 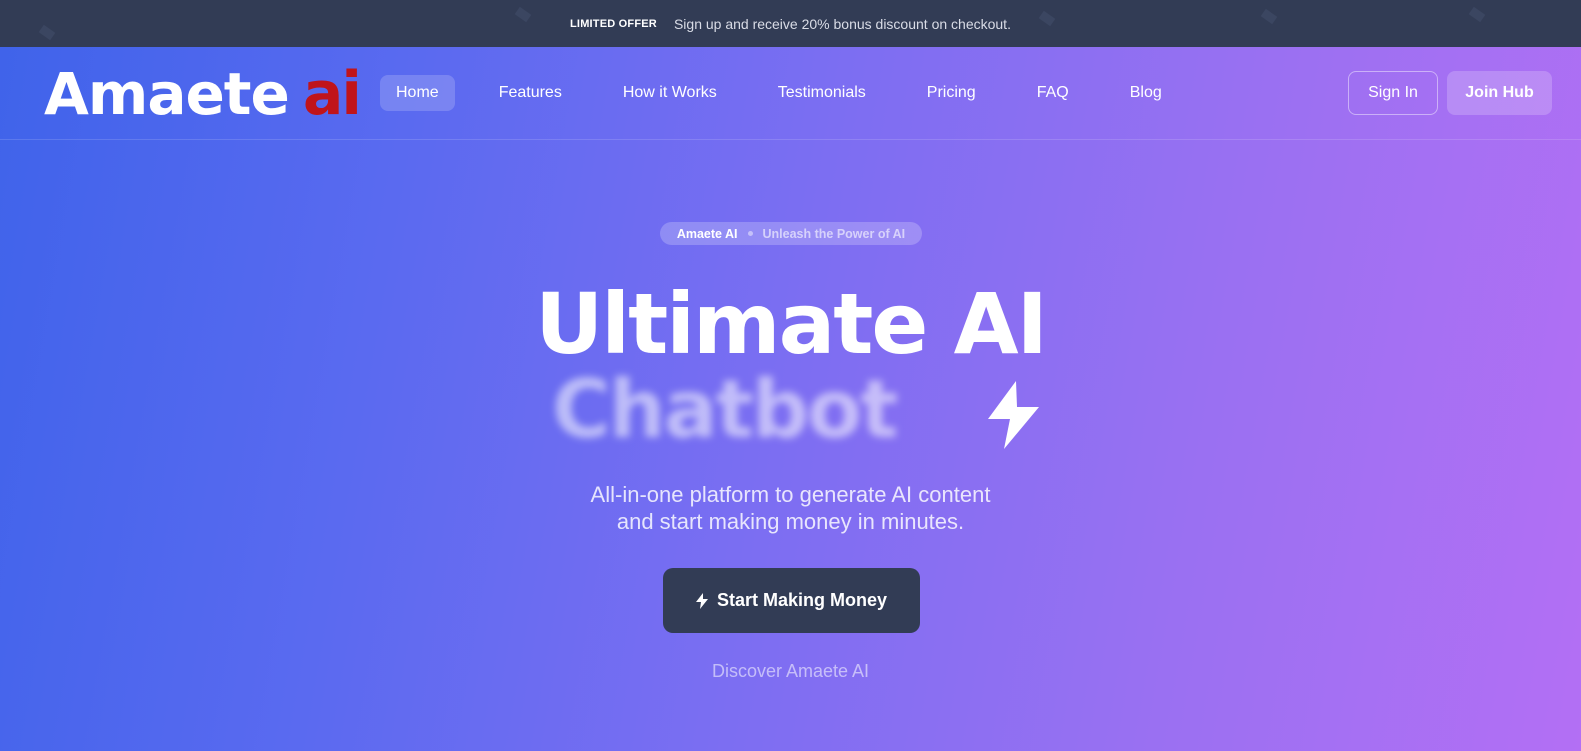 What do you see at coordinates (791, 324) in the screenshot?
I see `hero-title: Ultimate AI` at bounding box center [791, 324].